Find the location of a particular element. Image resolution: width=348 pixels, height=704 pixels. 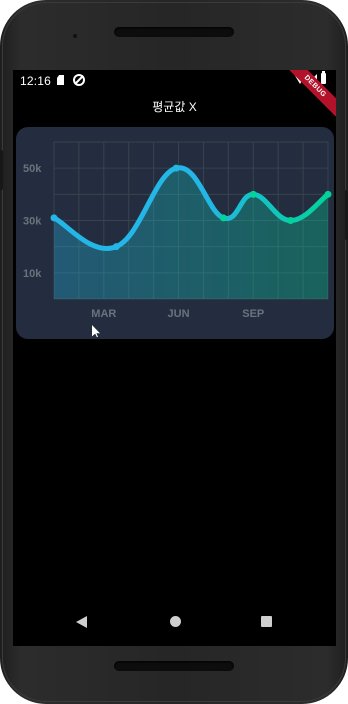

bottom-speaker is located at coordinates (174, 666).